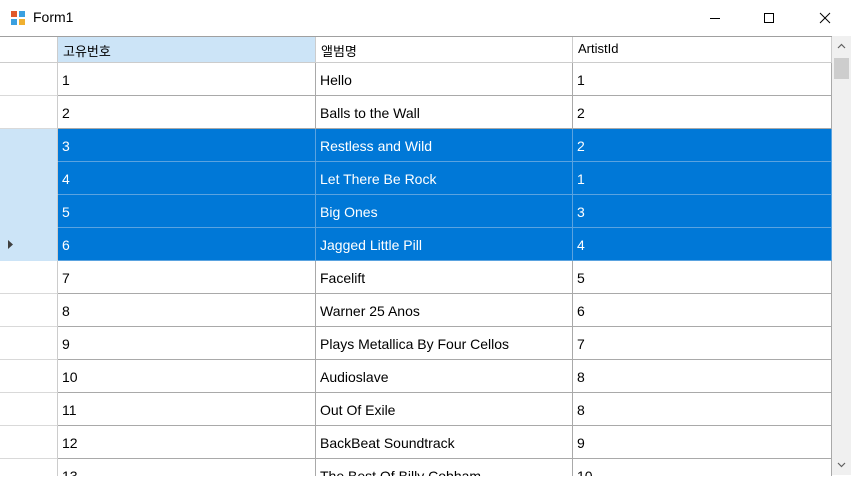 Image resolution: width=851 pixels, height=479 pixels. What do you see at coordinates (53, 17) in the screenshot?
I see `window-title: Form1` at bounding box center [53, 17].